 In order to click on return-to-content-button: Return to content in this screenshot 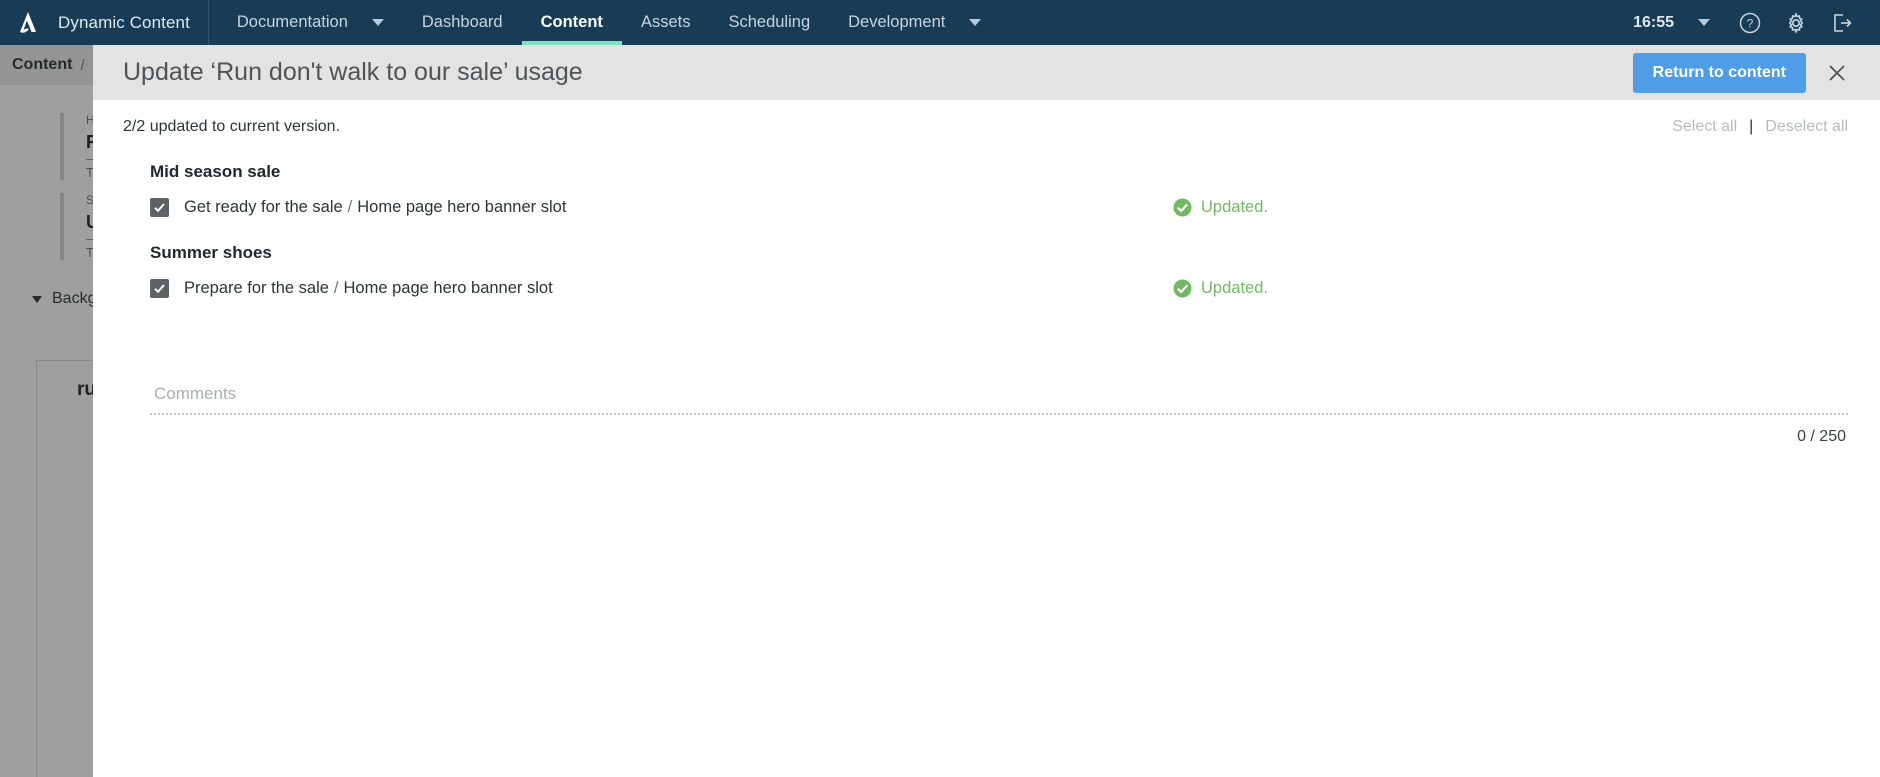, I will do `click(1719, 72)`.